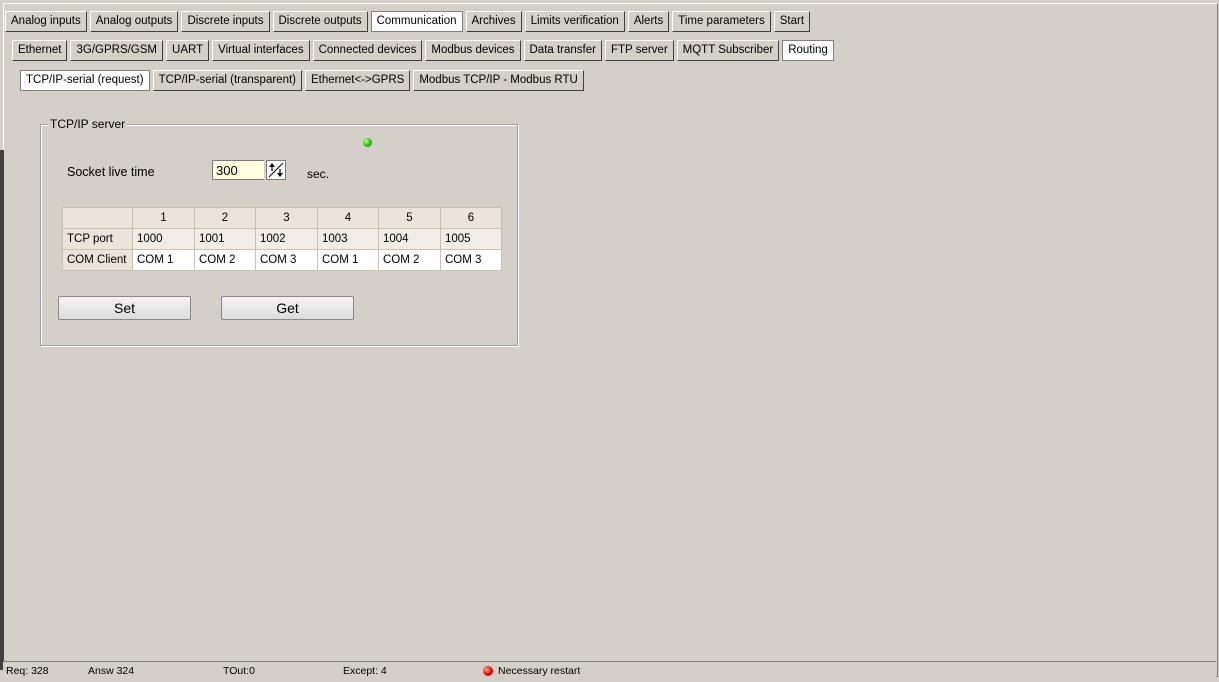 Image resolution: width=1219 pixels, height=682 pixels. What do you see at coordinates (227, 80) in the screenshot?
I see `tab-routing-1: TCP/IP-serial (transparent)` at bounding box center [227, 80].